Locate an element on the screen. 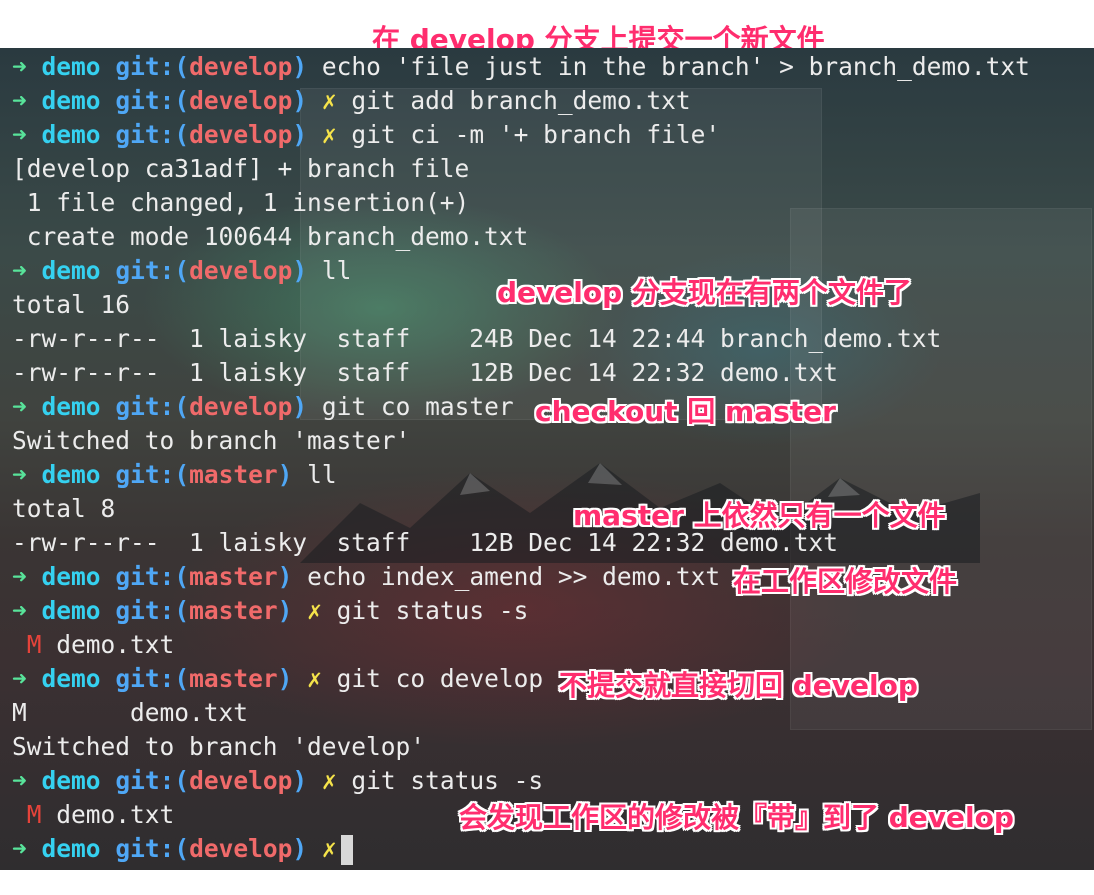  output-line: M demo.txt is located at coordinates (130, 712).